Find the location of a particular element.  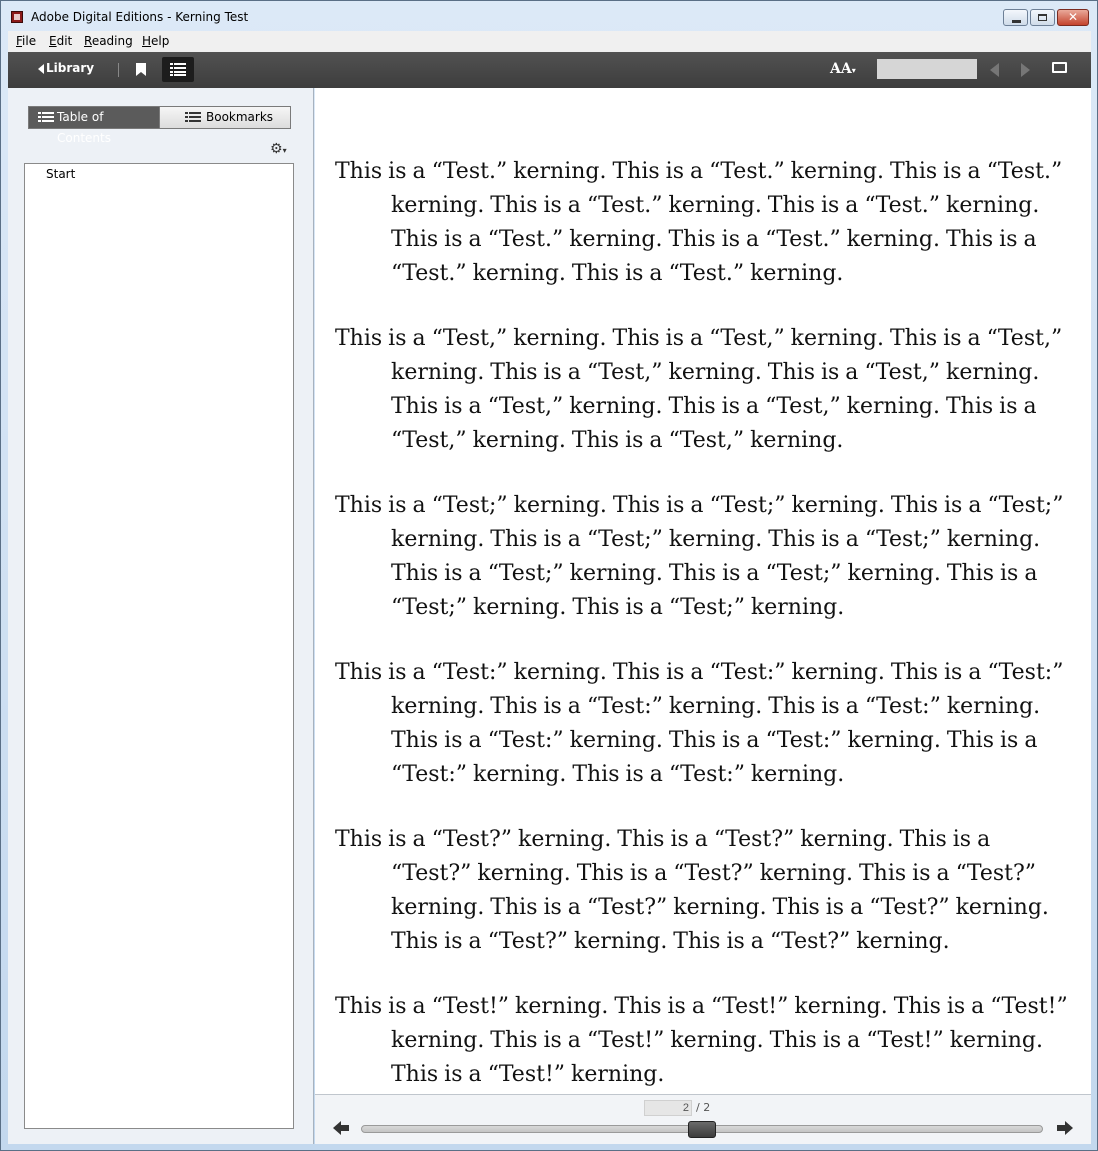

toc-icon is located at coordinates (46, 117).